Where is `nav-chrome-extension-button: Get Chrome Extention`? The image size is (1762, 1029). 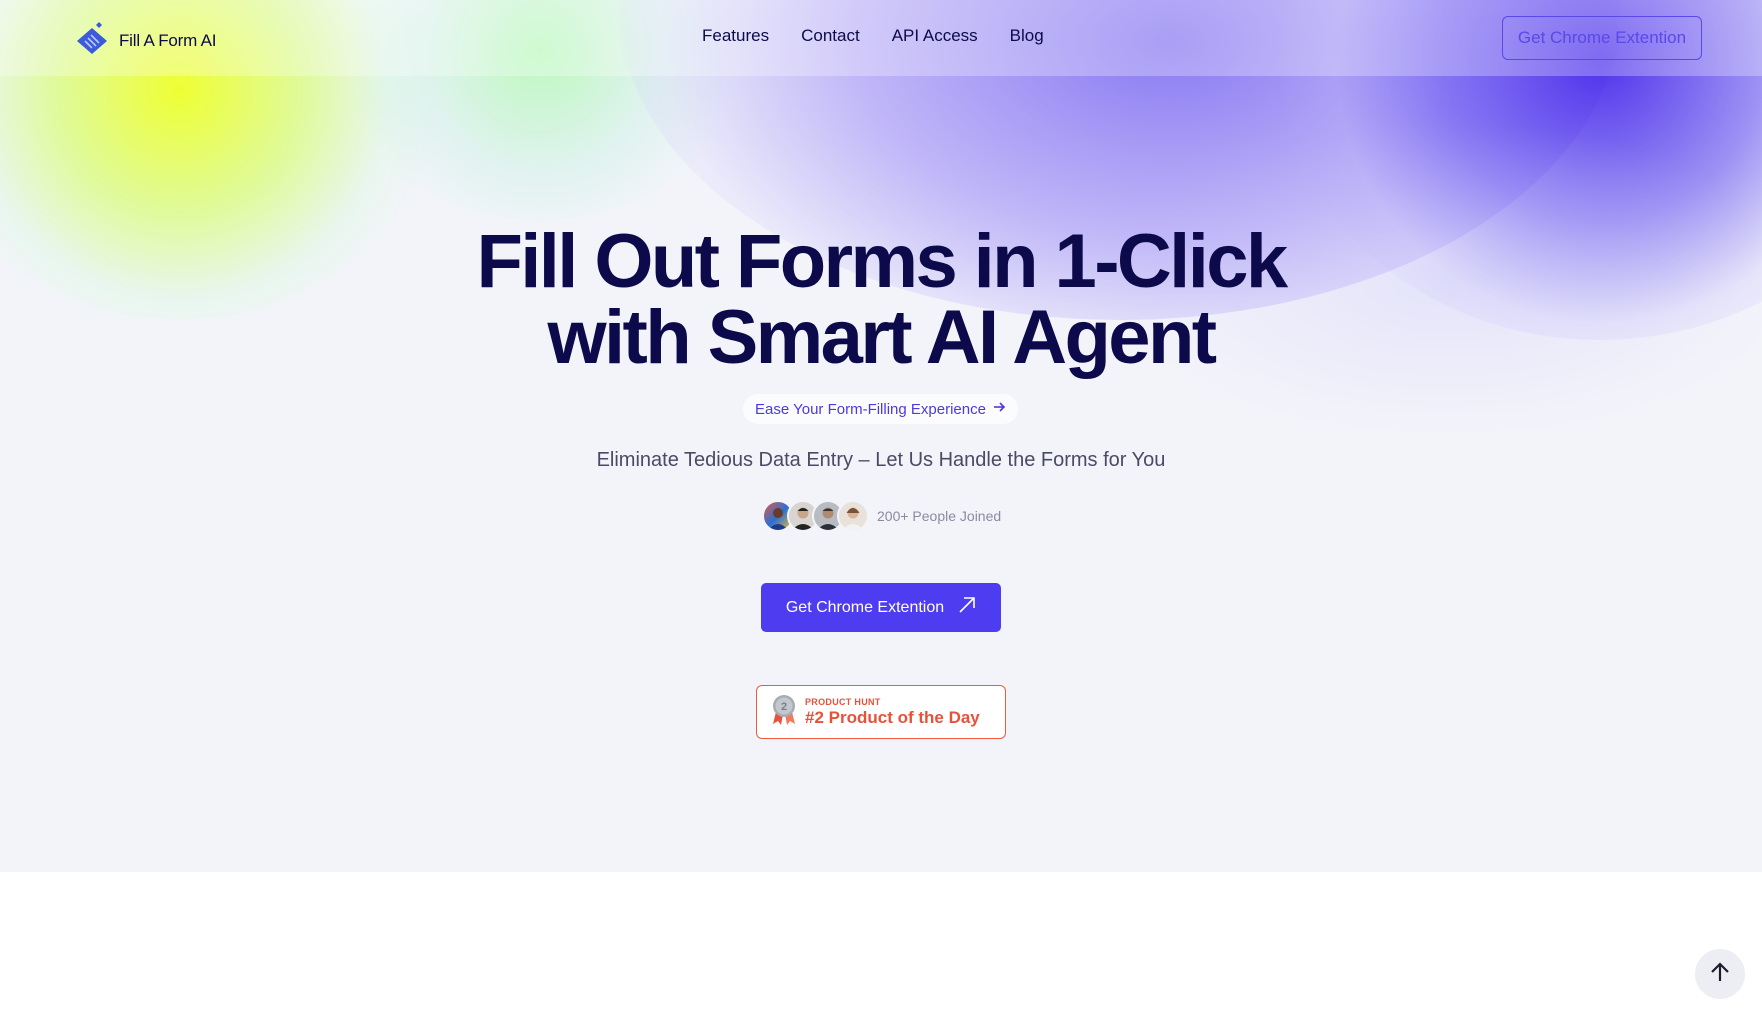
nav-chrome-extension-button: Get Chrome Extention is located at coordinates (1602, 38).